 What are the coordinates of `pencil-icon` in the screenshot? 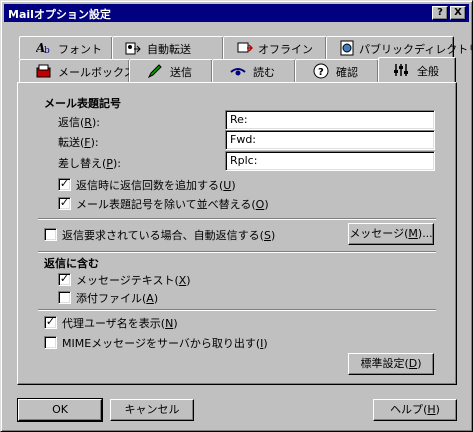 It's located at (155, 71).